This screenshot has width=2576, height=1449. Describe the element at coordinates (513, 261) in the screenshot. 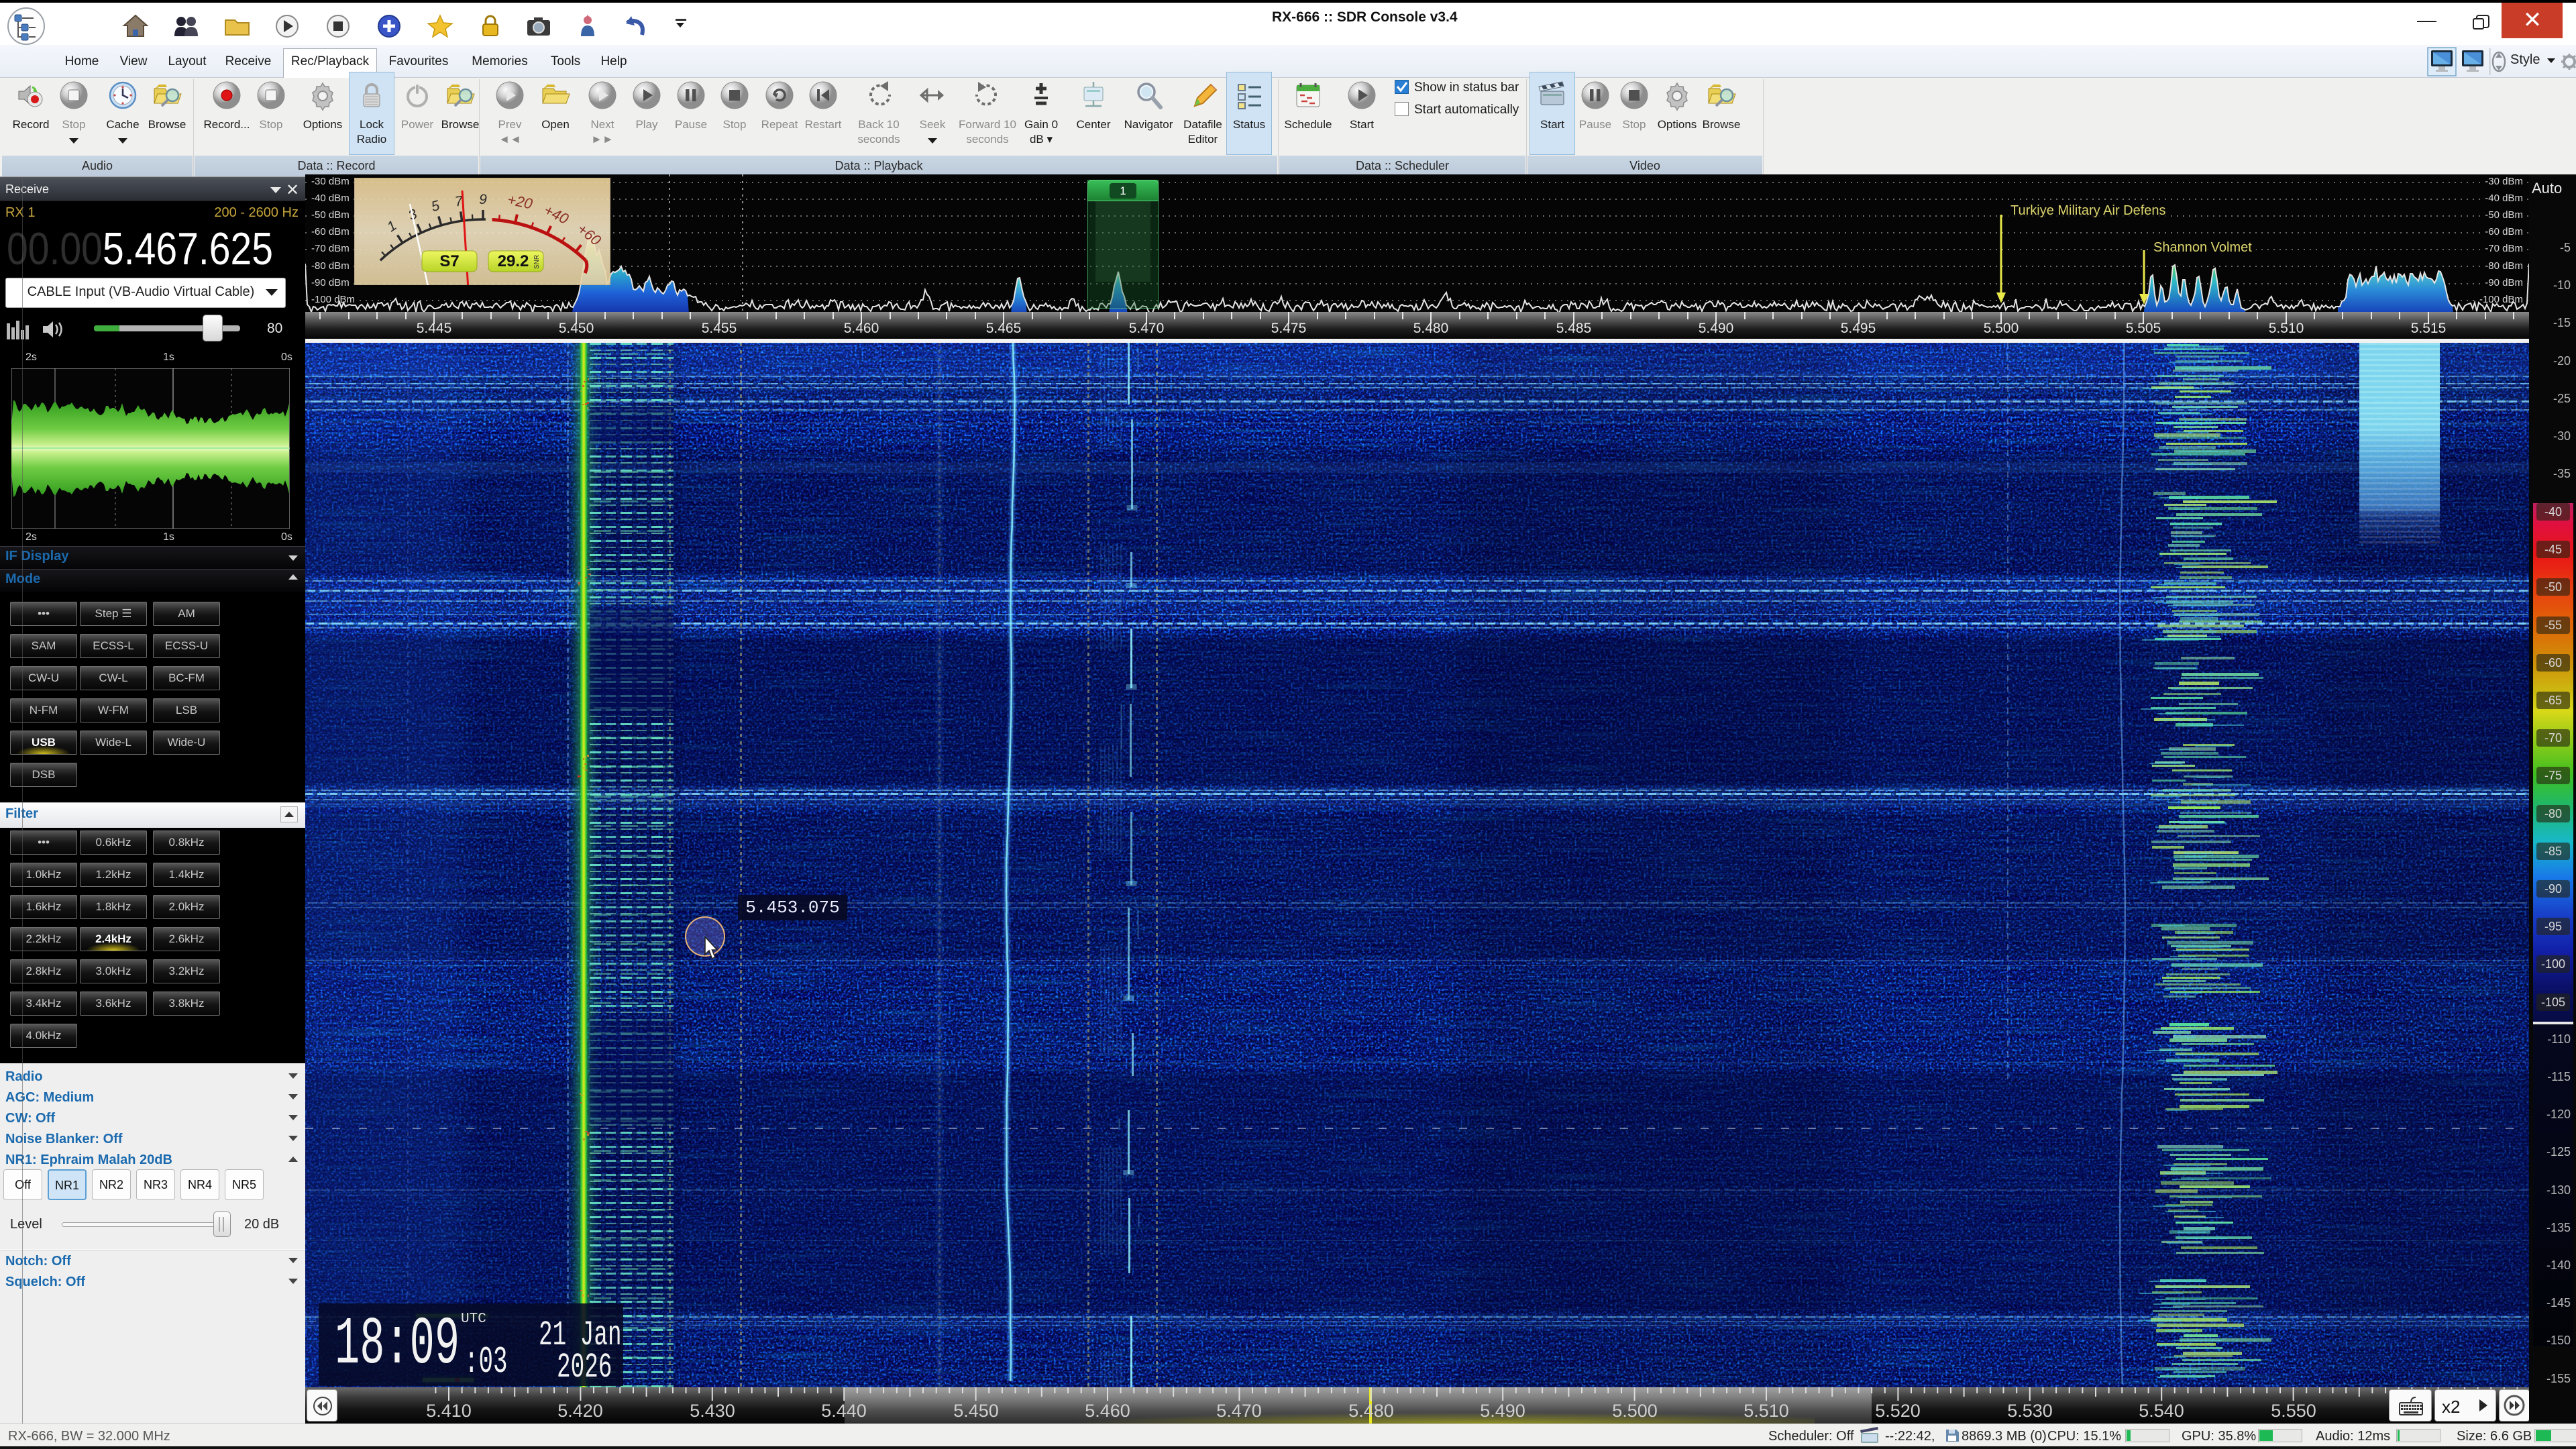

I see `svg-text: 29.2` at that location.